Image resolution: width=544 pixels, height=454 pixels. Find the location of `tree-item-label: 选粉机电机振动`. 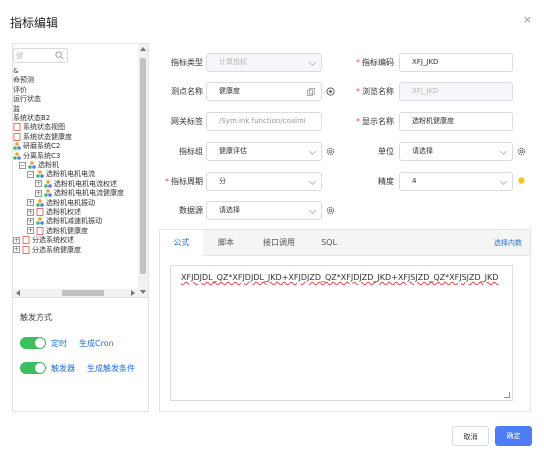

tree-item-label: 选粉机电机振动 is located at coordinates (70, 202).